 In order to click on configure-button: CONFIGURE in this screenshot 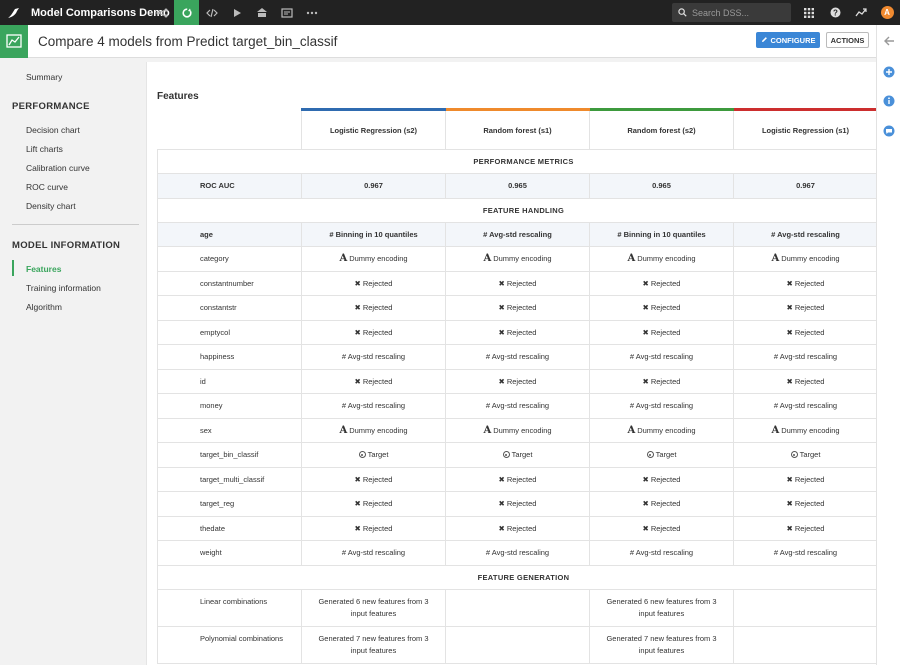, I will do `click(788, 40)`.